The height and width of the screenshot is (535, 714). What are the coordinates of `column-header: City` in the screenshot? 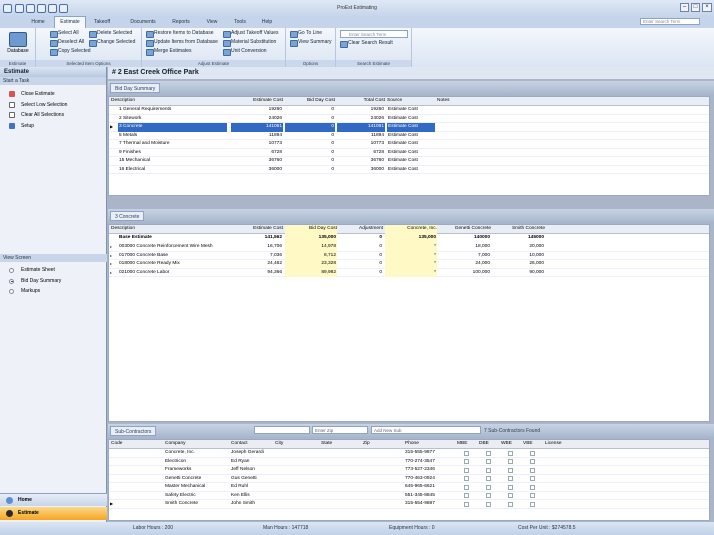 It's located at (297, 444).